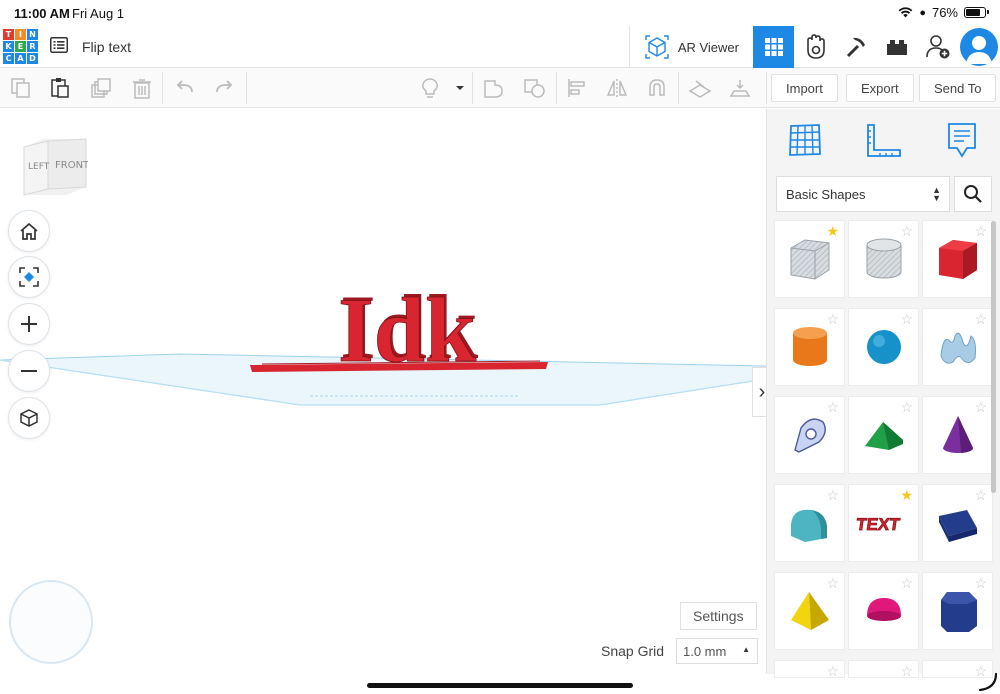 Image resolution: width=1000 pixels, height=694 pixels. What do you see at coordinates (922, 12) in the screenshot?
I see `paw-icon: ●` at bounding box center [922, 12].